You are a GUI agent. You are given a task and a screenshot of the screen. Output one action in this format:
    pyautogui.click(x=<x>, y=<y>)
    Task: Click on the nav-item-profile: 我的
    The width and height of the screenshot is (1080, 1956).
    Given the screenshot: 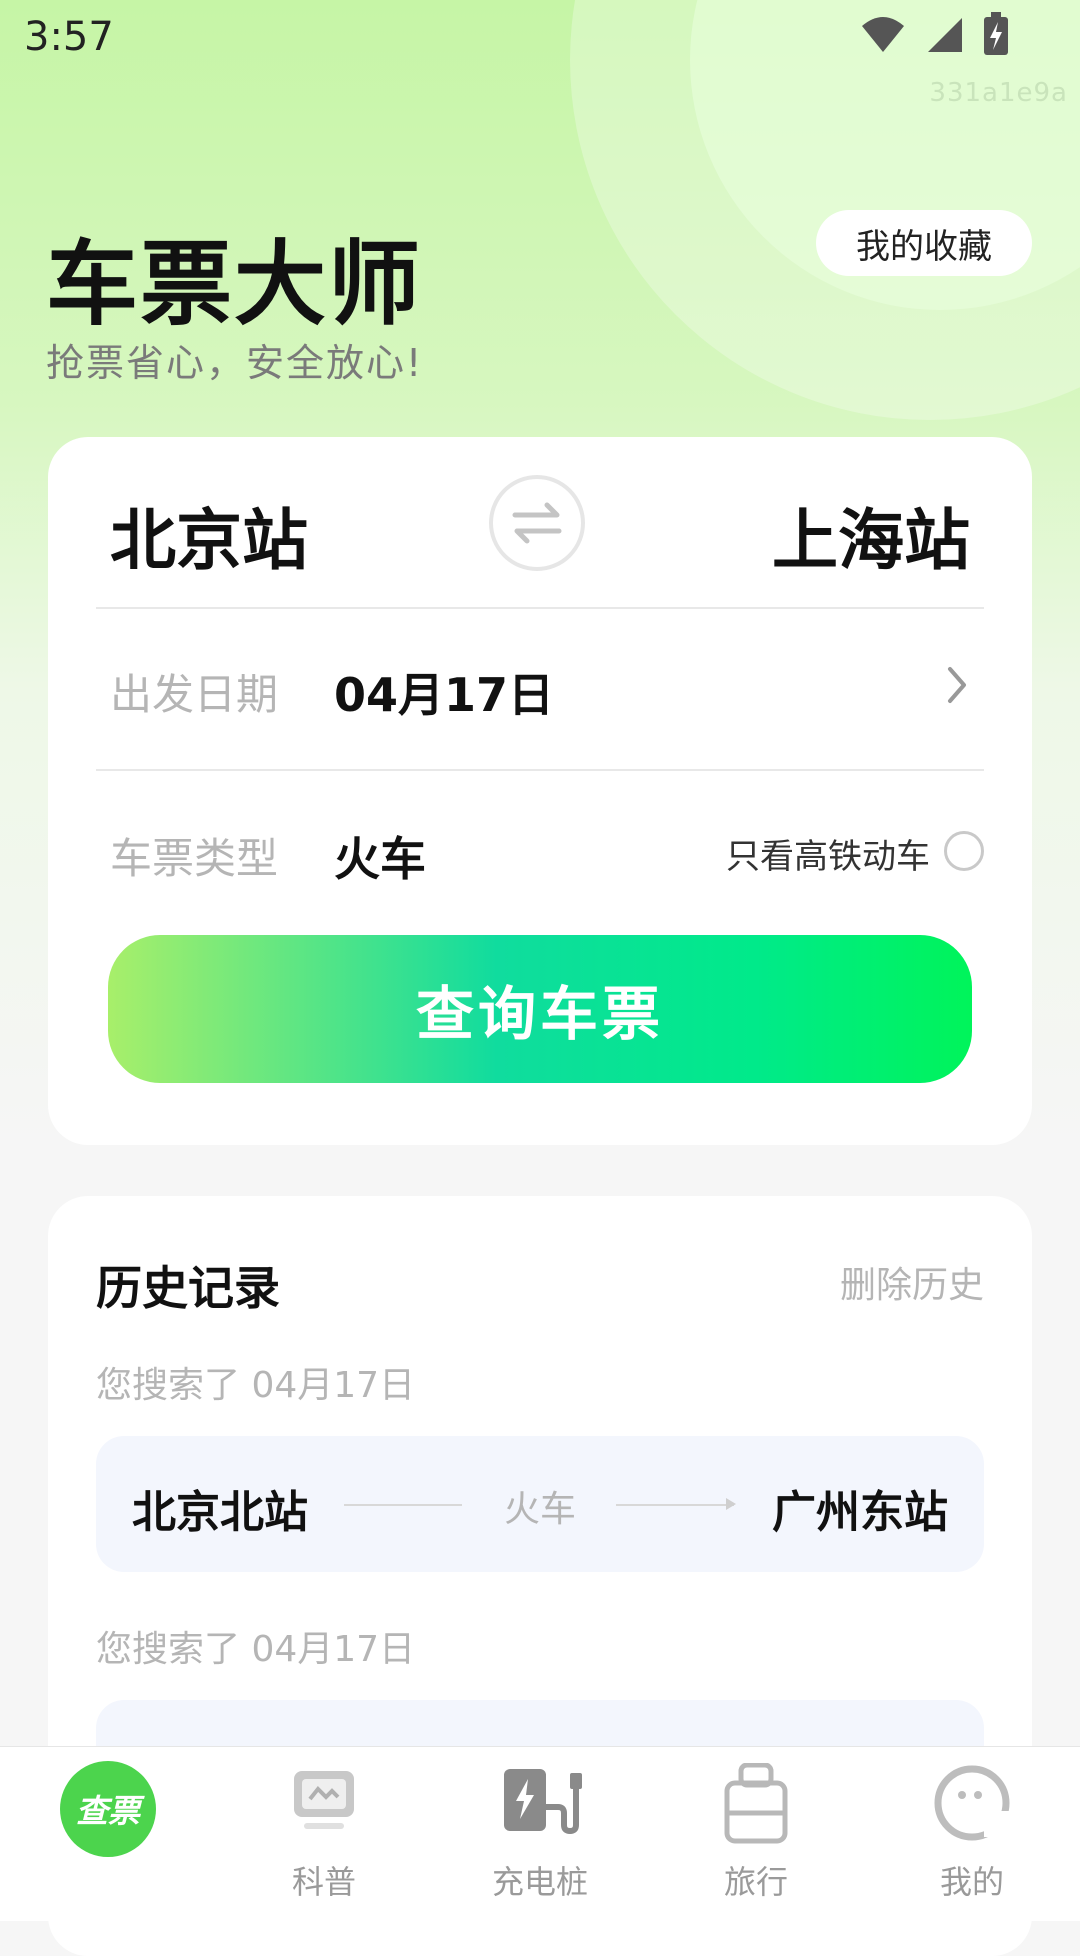 What is the action you would take?
    pyautogui.click(x=972, y=1834)
    